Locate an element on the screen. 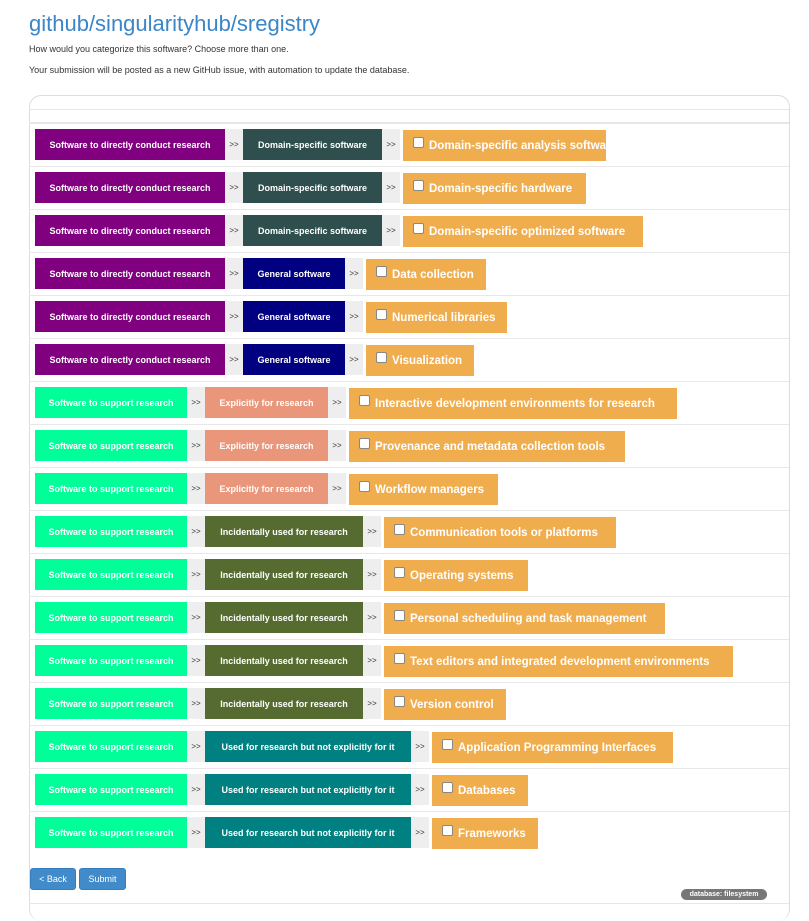 Image resolution: width=809 pixels, height=921 pixels. option-label: Application Programming Interfaces is located at coordinates (557, 747).